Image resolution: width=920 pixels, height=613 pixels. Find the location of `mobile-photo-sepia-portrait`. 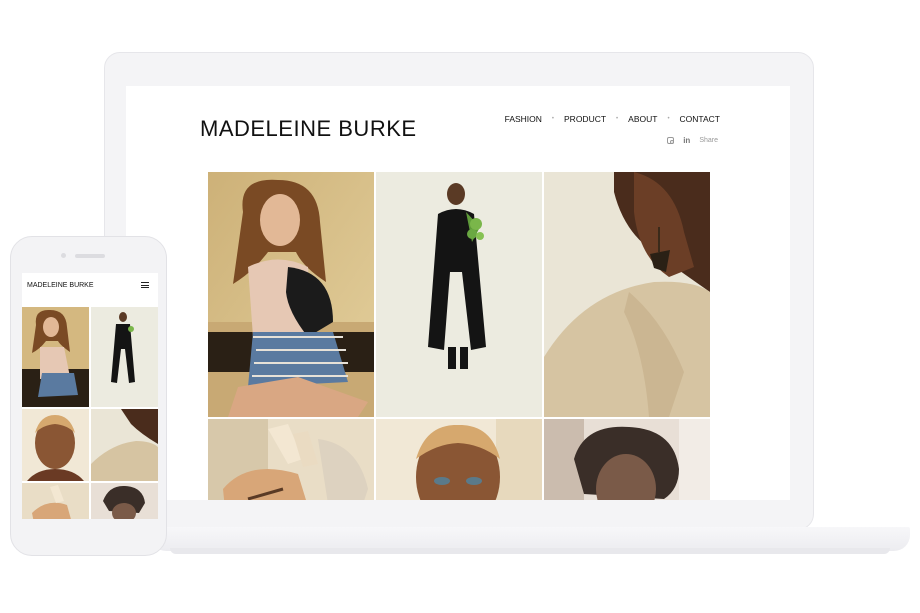

mobile-photo-sepia-portrait is located at coordinates (124, 501).